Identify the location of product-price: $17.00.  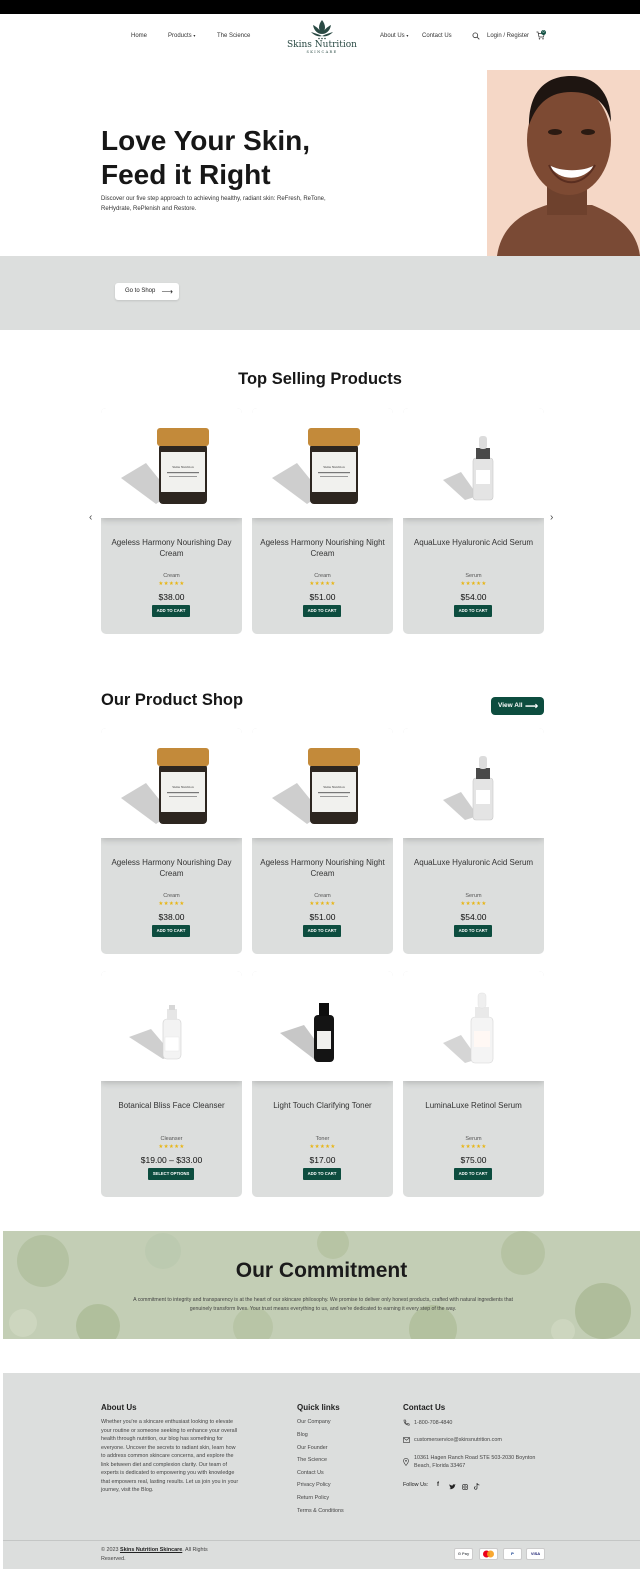
(322, 1160).